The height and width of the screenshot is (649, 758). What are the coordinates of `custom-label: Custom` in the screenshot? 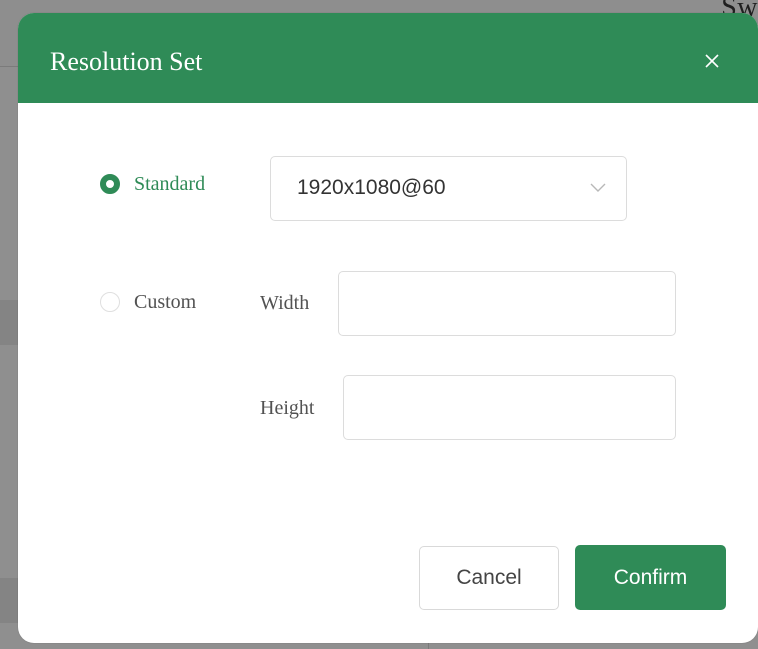 It's located at (165, 302).